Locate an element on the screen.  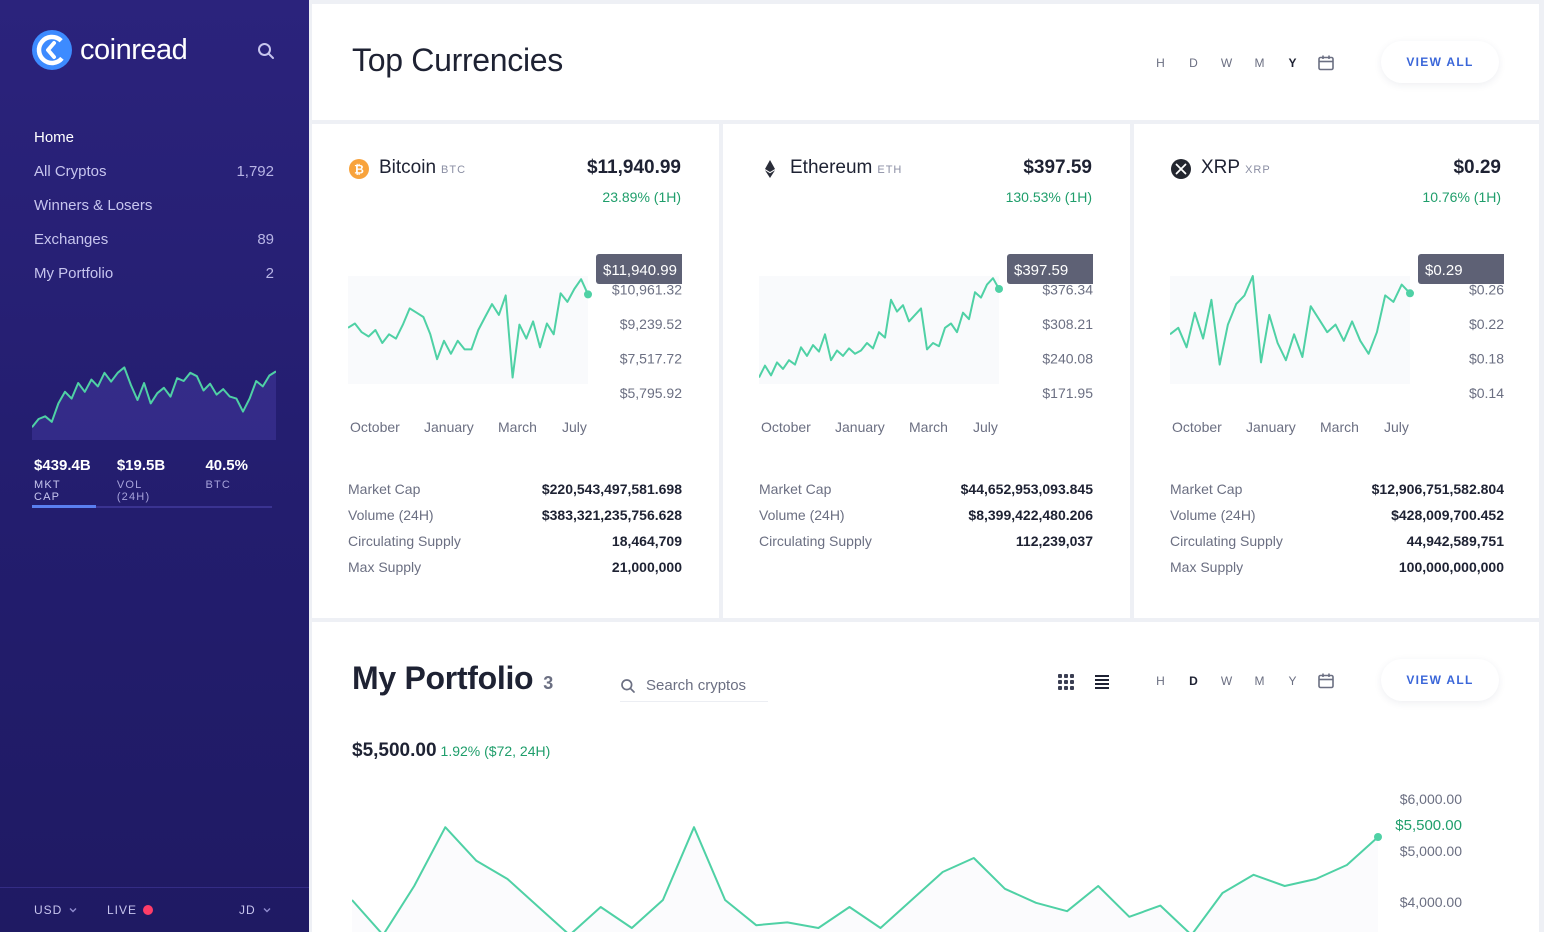
sidebar-item-home: Home is located at coordinates (154, 137).